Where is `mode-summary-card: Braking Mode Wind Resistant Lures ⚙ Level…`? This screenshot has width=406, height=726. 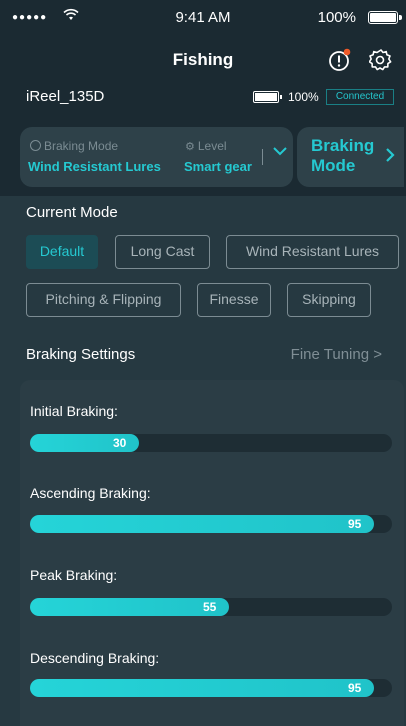
mode-summary-card: Braking Mode Wind Resistant Lures ⚙ Level… is located at coordinates (156, 157).